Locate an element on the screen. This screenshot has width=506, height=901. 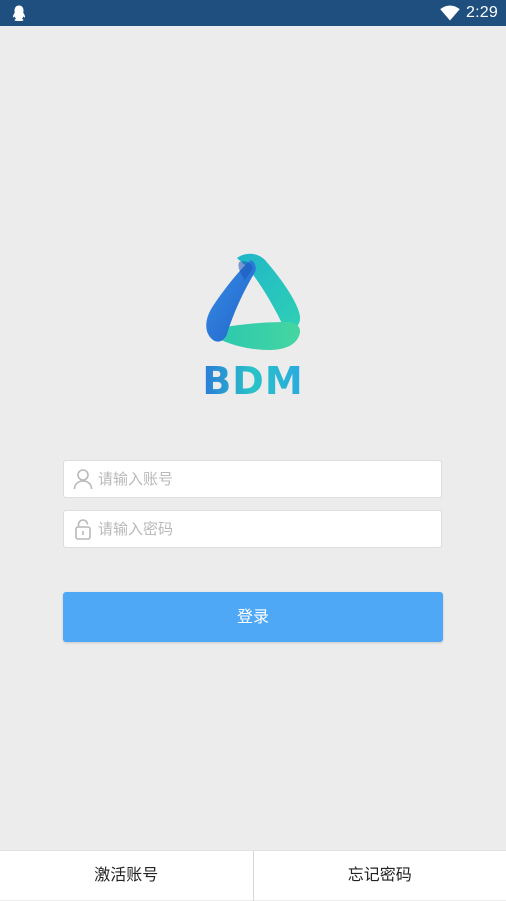
status-bar: 2:29 is located at coordinates (253, 13).